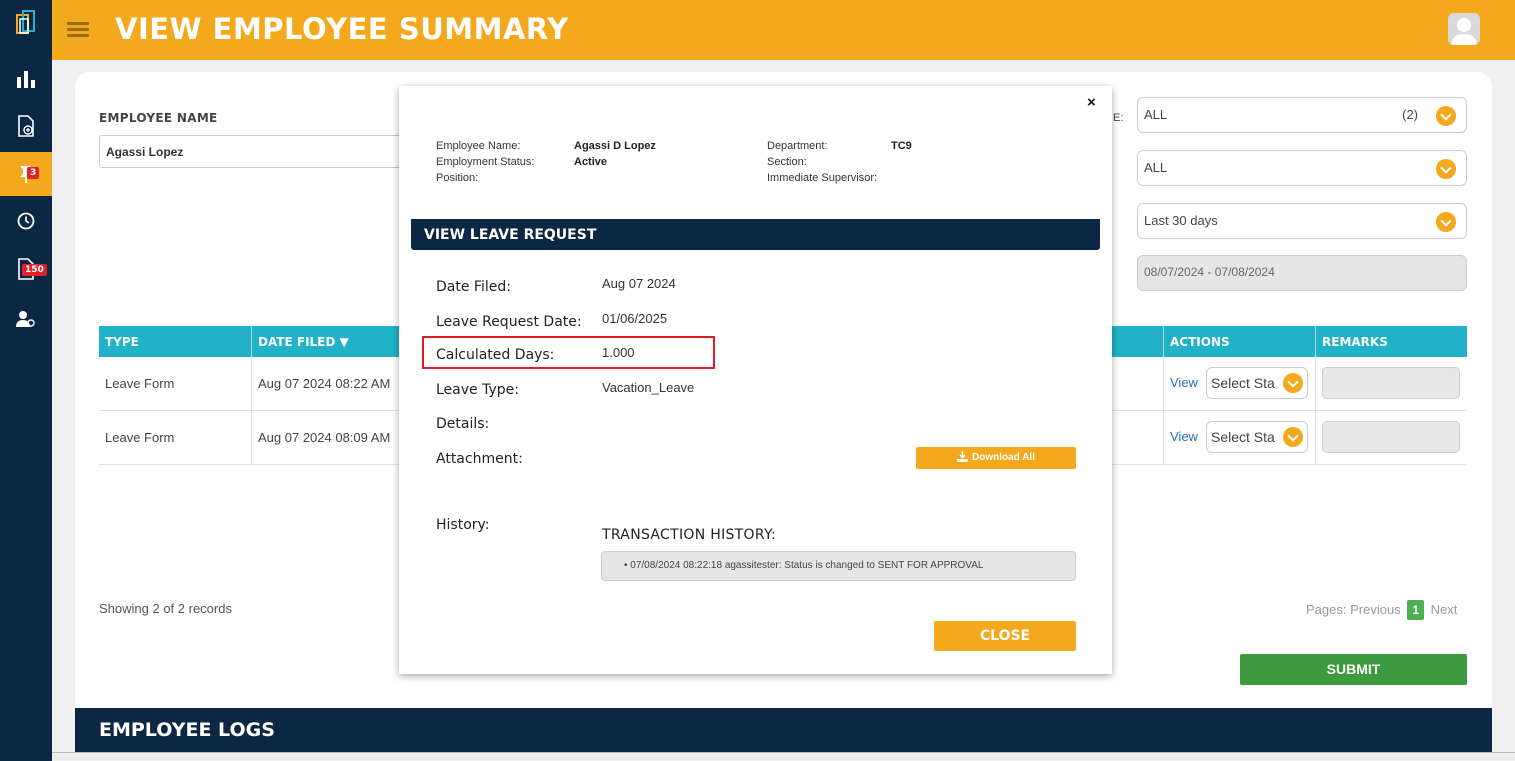  What do you see at coordinates (26, 79) in the screenshot?
I see `bar-chart-icon` at bounding box center [26, 79].